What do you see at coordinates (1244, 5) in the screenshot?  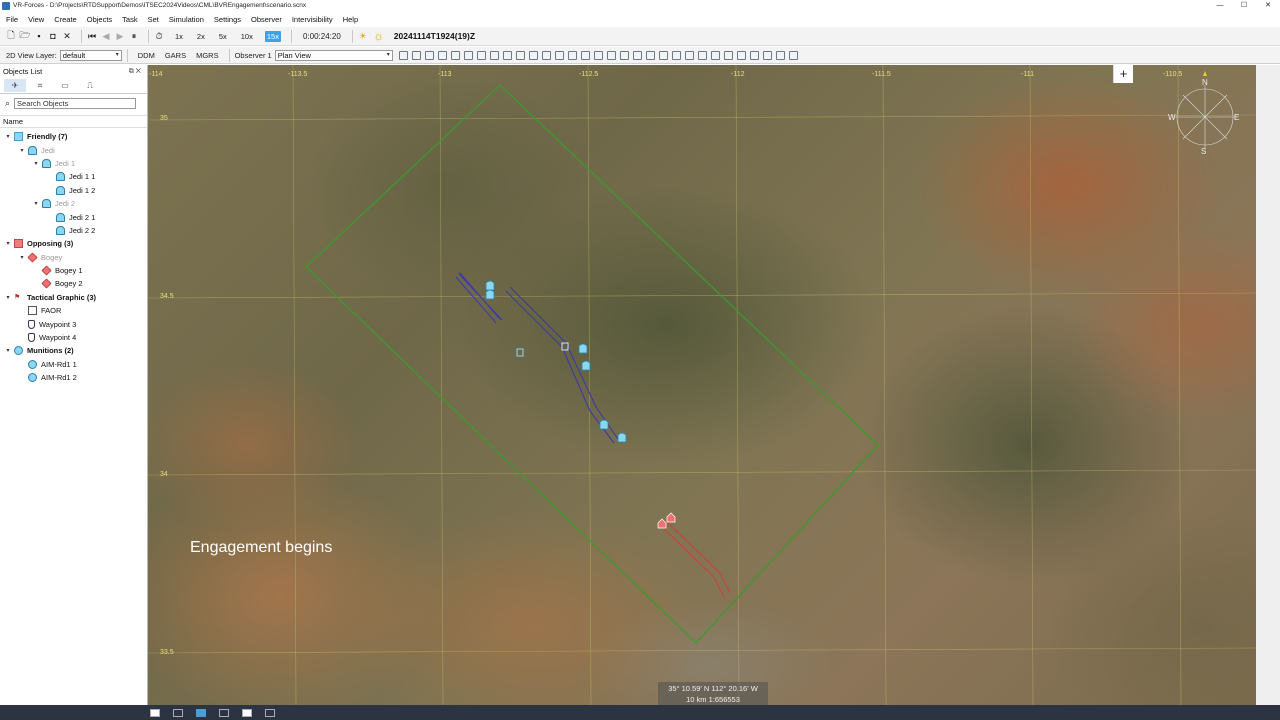 I see `maximize-button: ☐` at bounding box center [1244, 5].